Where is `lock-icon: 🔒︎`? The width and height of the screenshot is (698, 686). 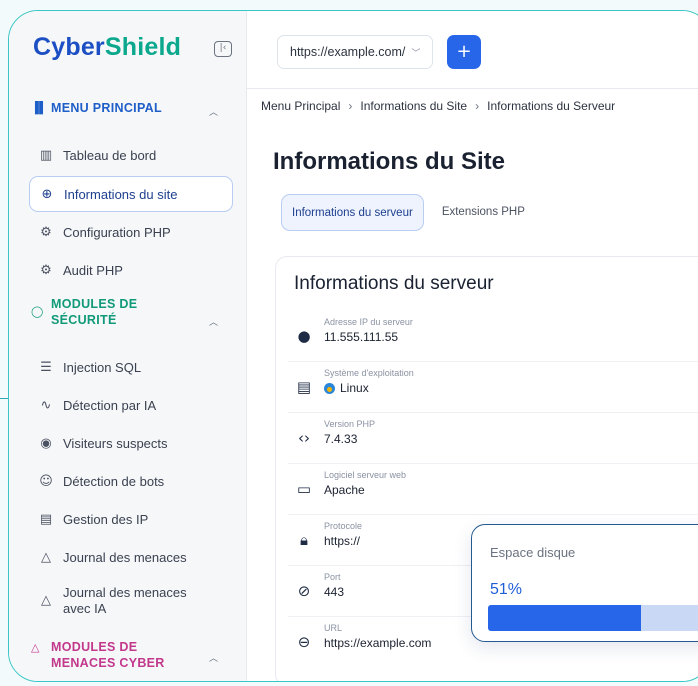
lock-icon: 🔒︎ is located at coordinates (304, 540).